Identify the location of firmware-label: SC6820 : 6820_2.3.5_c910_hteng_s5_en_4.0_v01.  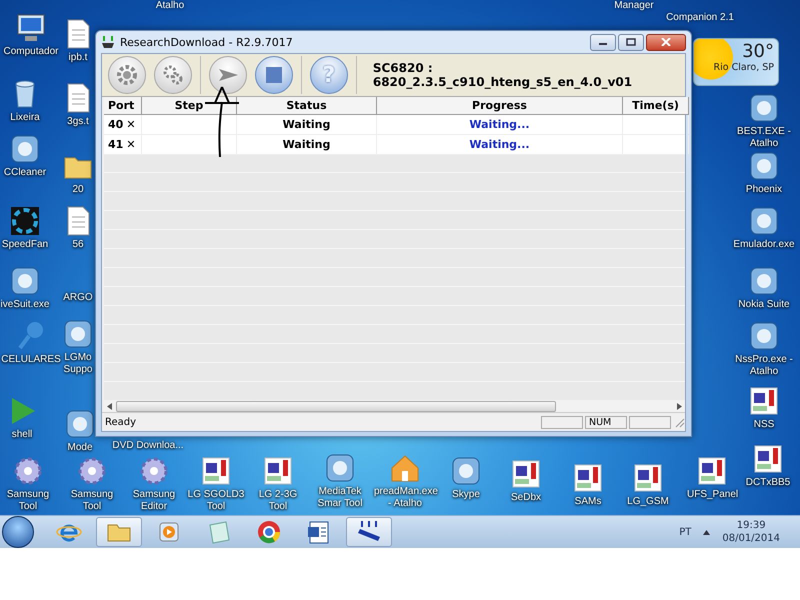
(503, 75).